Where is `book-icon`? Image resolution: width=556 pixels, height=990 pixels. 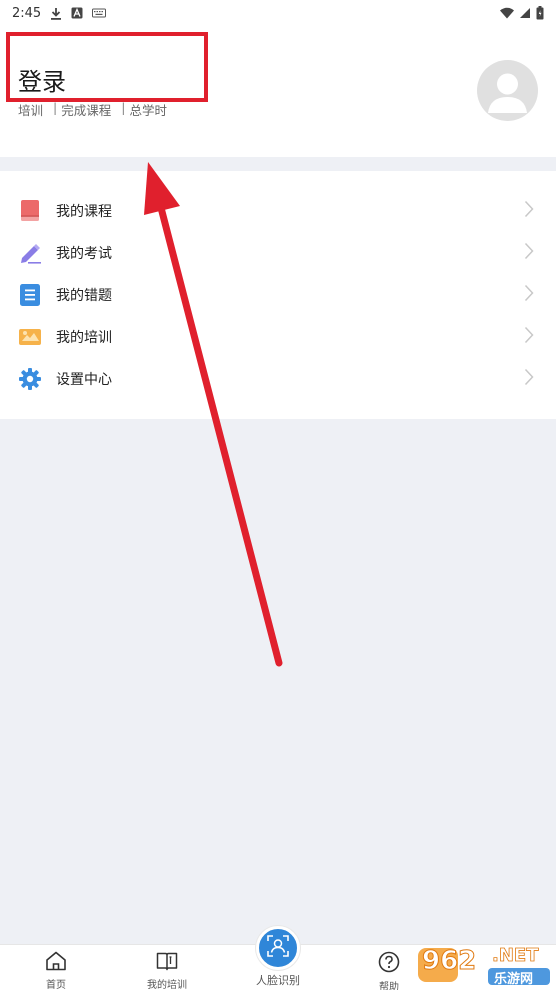
book-icon is located at coordinates (30, 211).